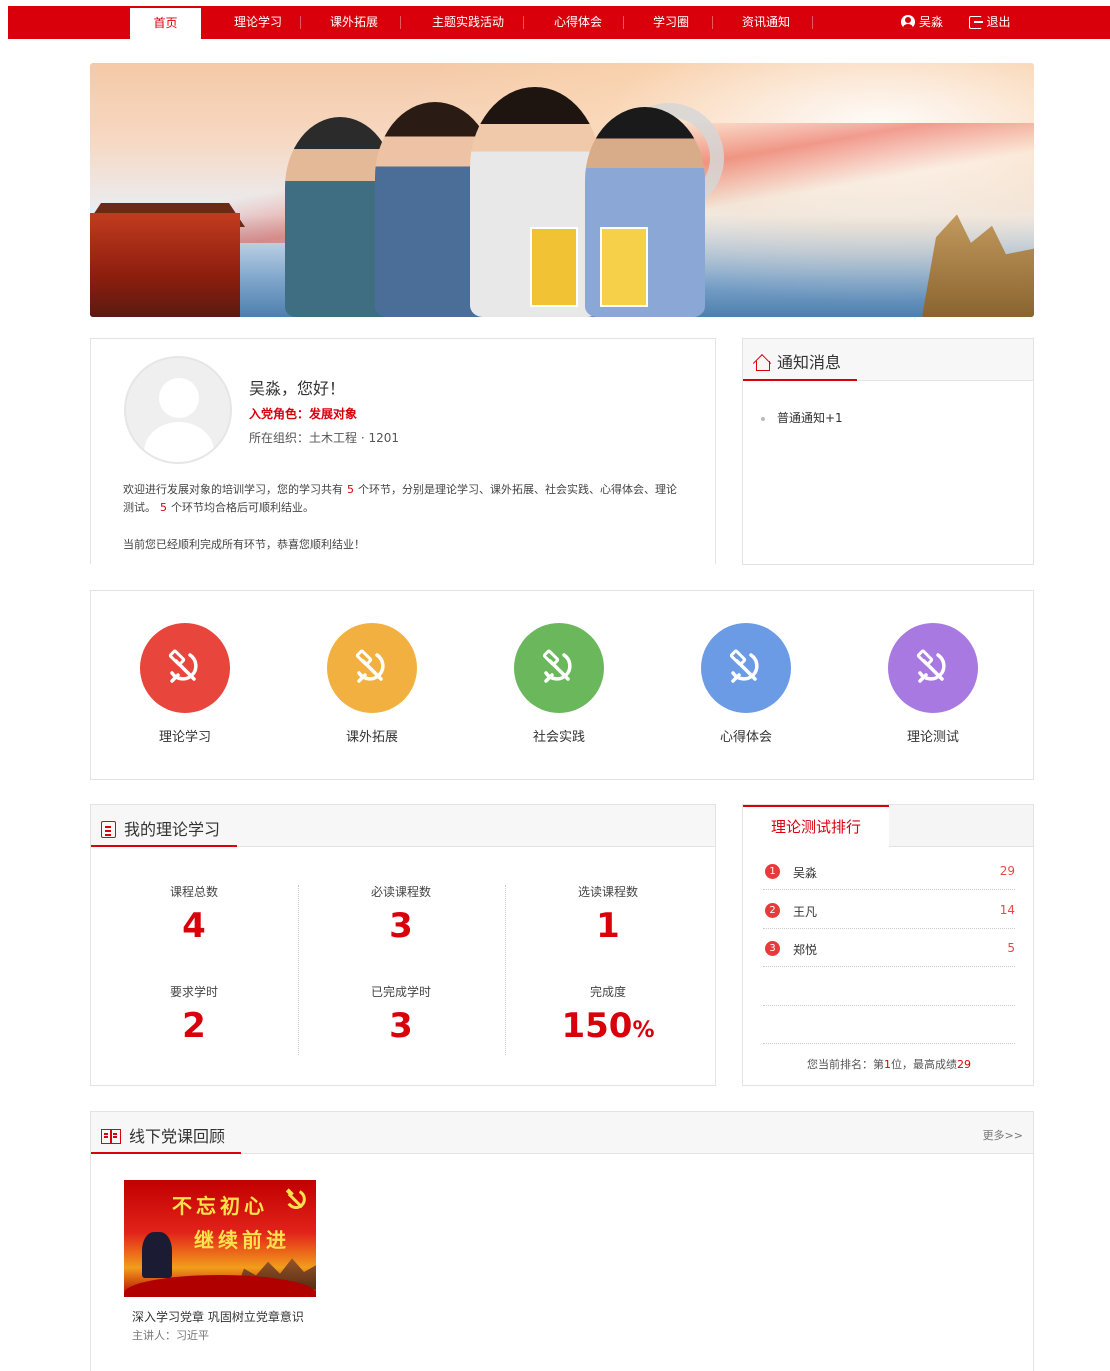 The image size is (1110, 1371). Describe the element at coordinates (801, 361) in the screenshot. I see `notice-title: 通知消息` at that location.